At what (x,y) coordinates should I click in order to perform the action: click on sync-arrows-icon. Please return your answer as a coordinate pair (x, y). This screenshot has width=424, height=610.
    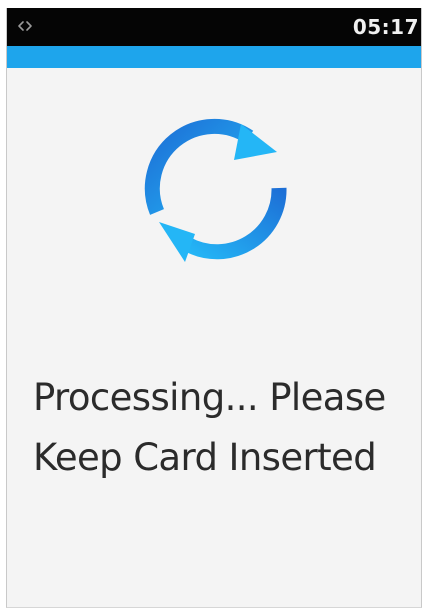
    Looking at the image, I should click on (25, 26).